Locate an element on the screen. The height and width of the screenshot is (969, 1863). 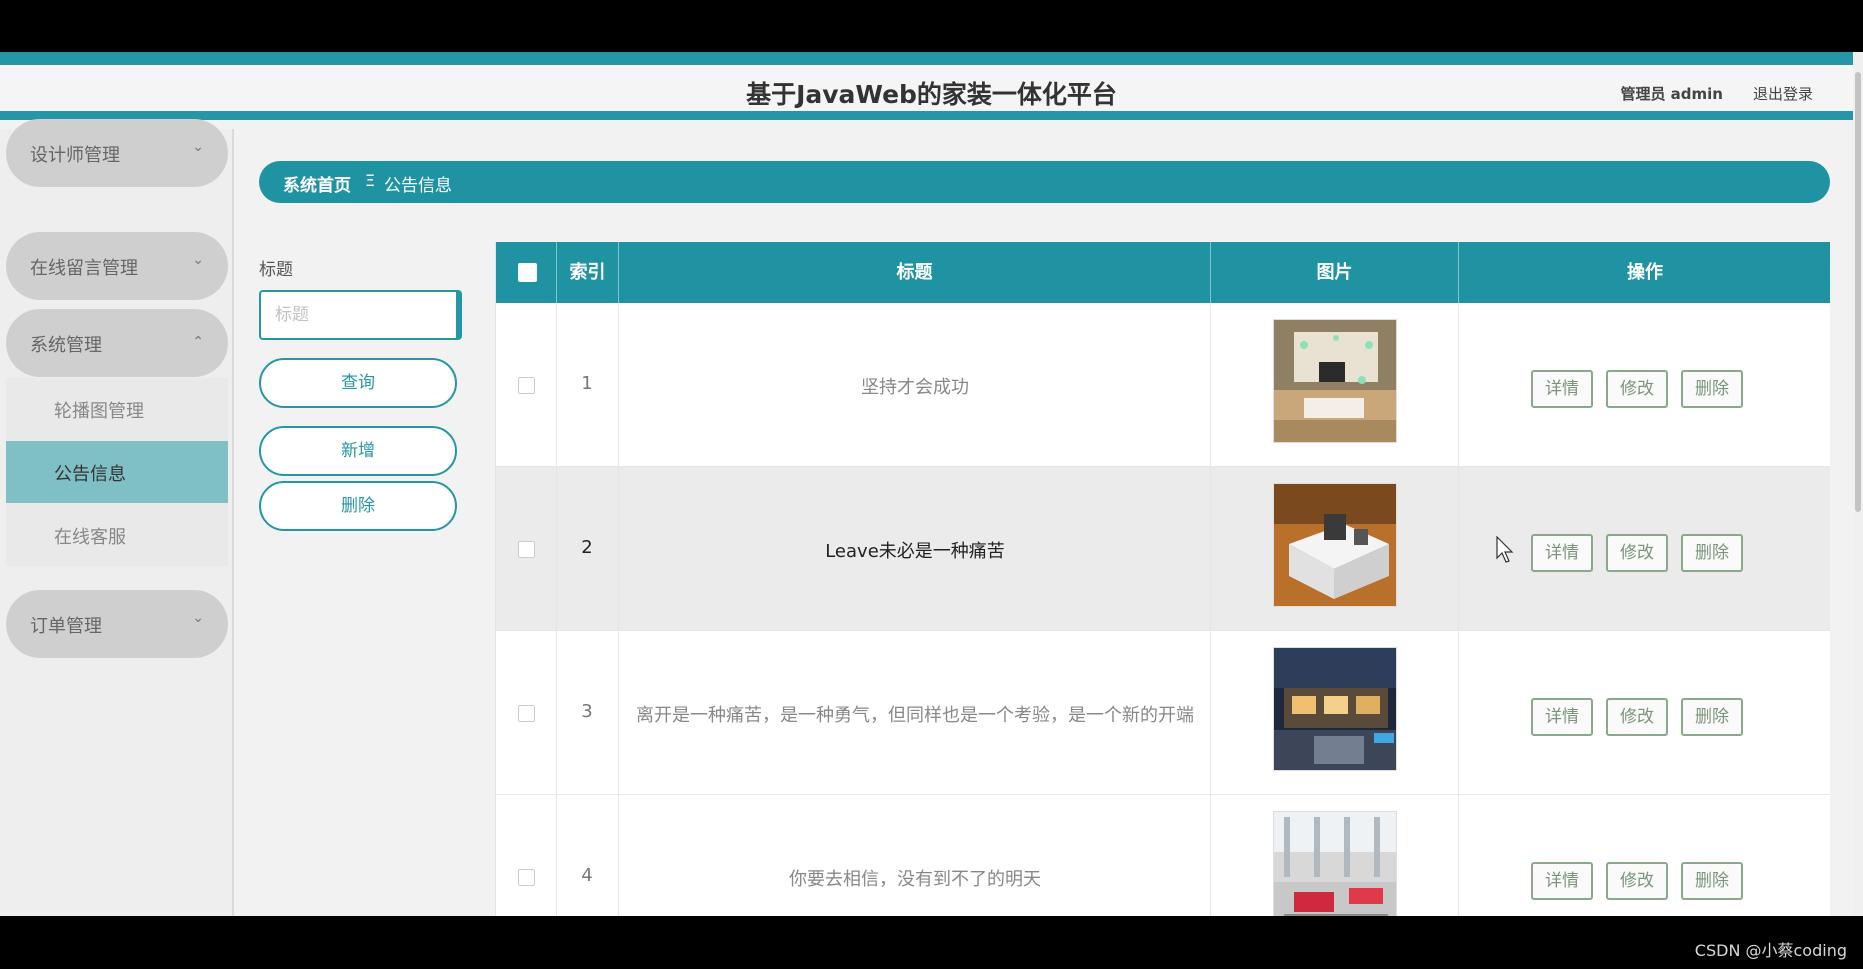
sidebar-item-label: 公告信息 is located at coordinates (90, 474).